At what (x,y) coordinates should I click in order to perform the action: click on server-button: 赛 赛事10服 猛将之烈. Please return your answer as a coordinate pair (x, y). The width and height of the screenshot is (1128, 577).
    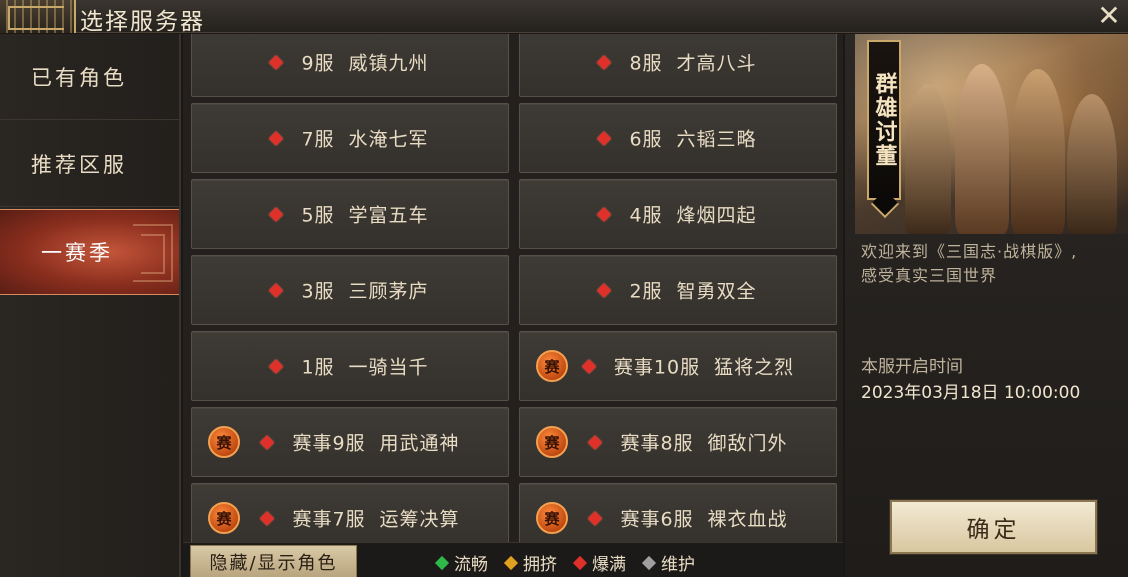
    Looking at the image, I should click on (678, 366).